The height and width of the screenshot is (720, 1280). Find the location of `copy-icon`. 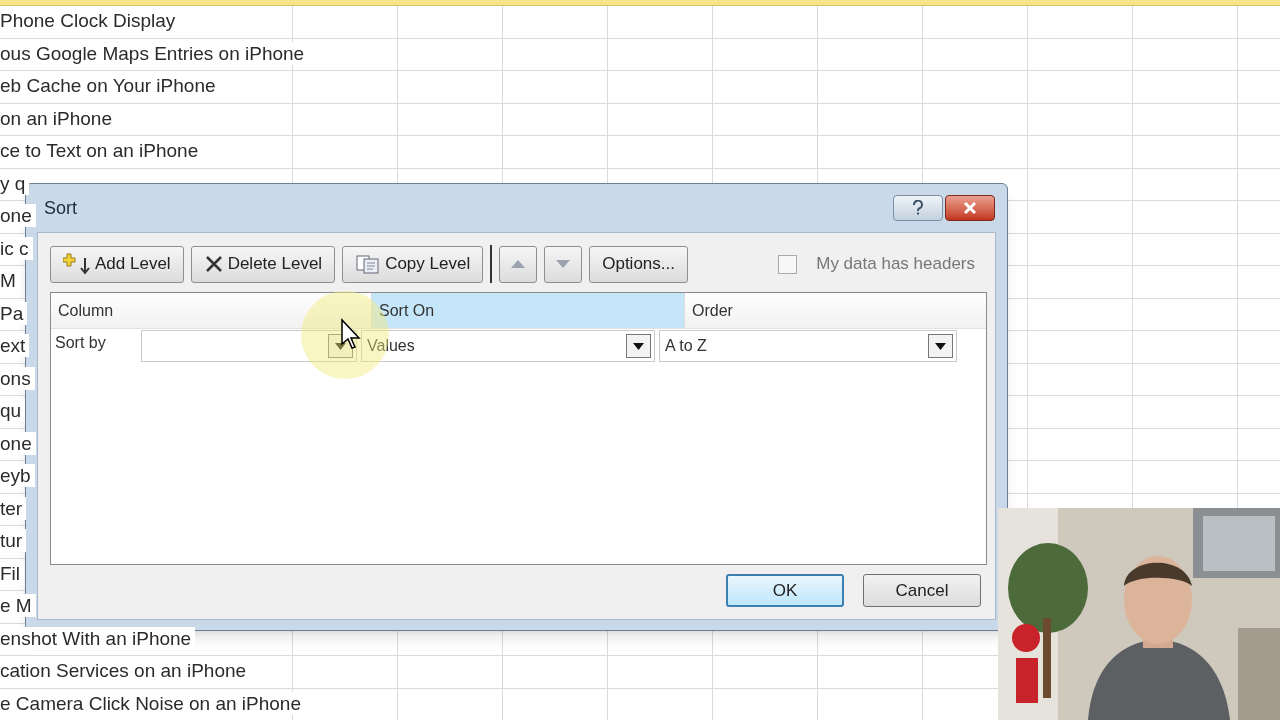

copy-icon is located at coordinates (368, 264).